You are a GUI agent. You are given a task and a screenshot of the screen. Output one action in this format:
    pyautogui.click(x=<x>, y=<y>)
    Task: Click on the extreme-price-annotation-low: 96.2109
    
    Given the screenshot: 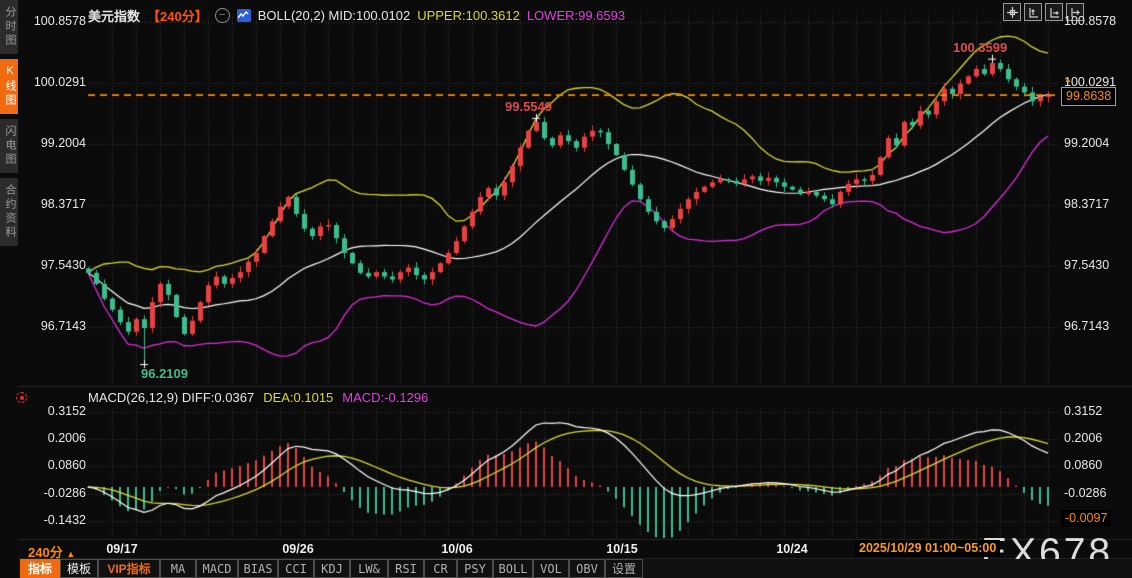 What is the action you would take?
    pyautogui.click(x=164, y=373)
    